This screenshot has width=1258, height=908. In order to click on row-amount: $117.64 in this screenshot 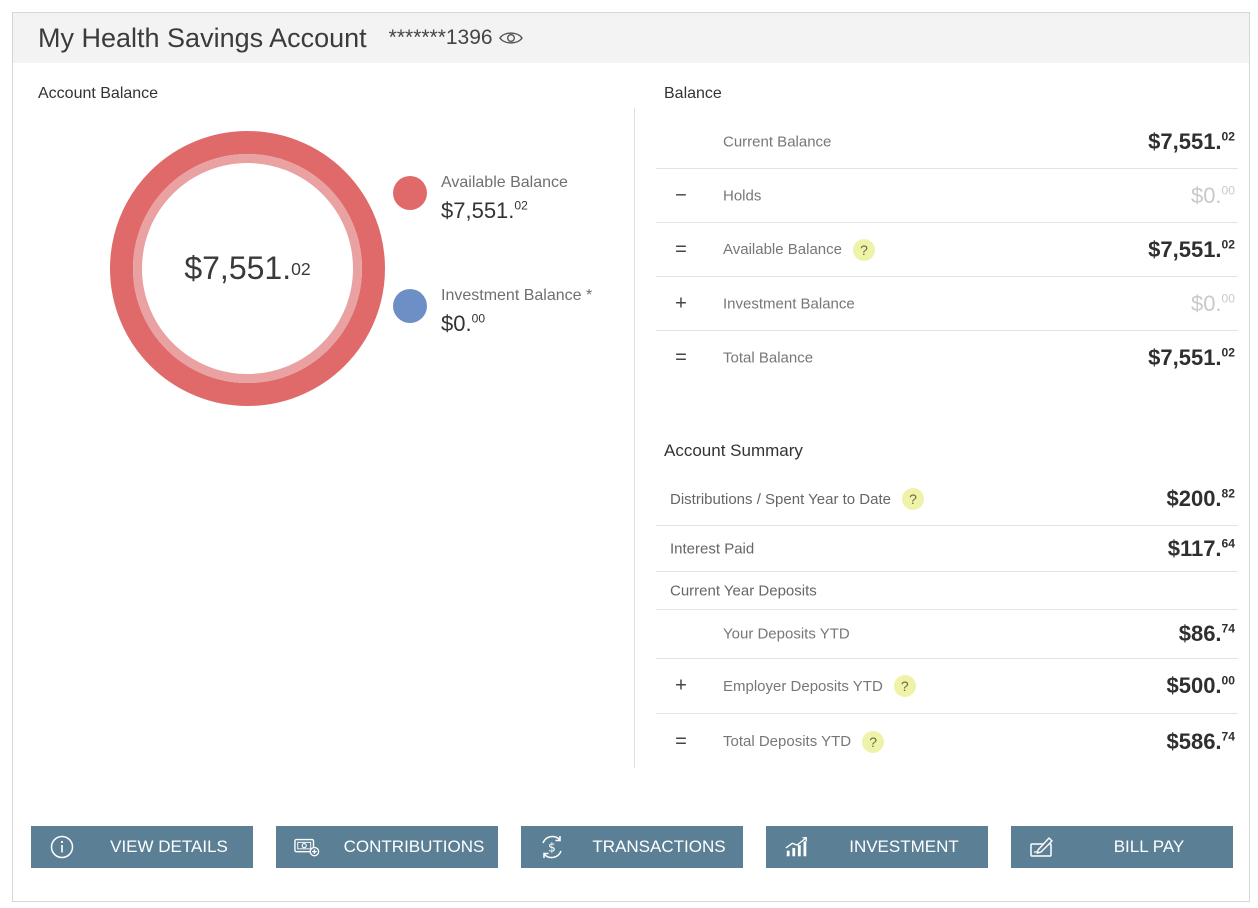, I will do `click(1201, 549)`.